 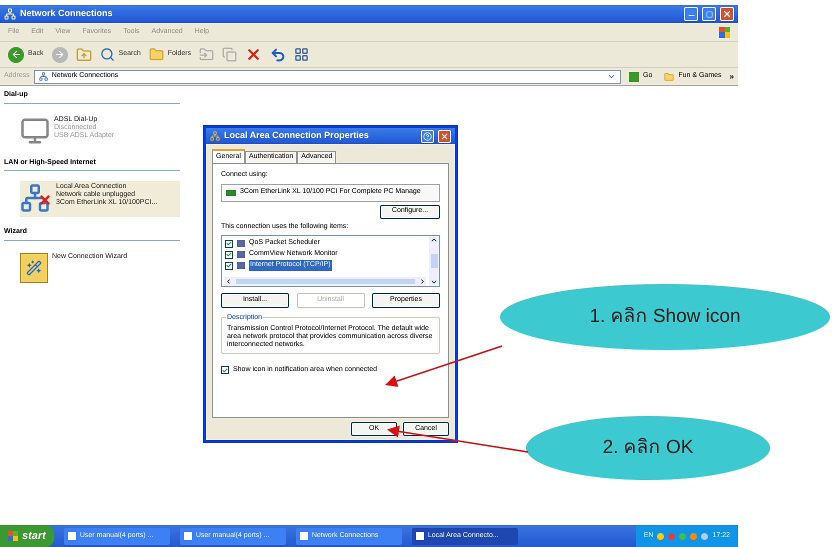 What do you see at coordinates (422, 281) in the screenshot?
I see `scroll-right-icon` at bounding box center [422, 281].